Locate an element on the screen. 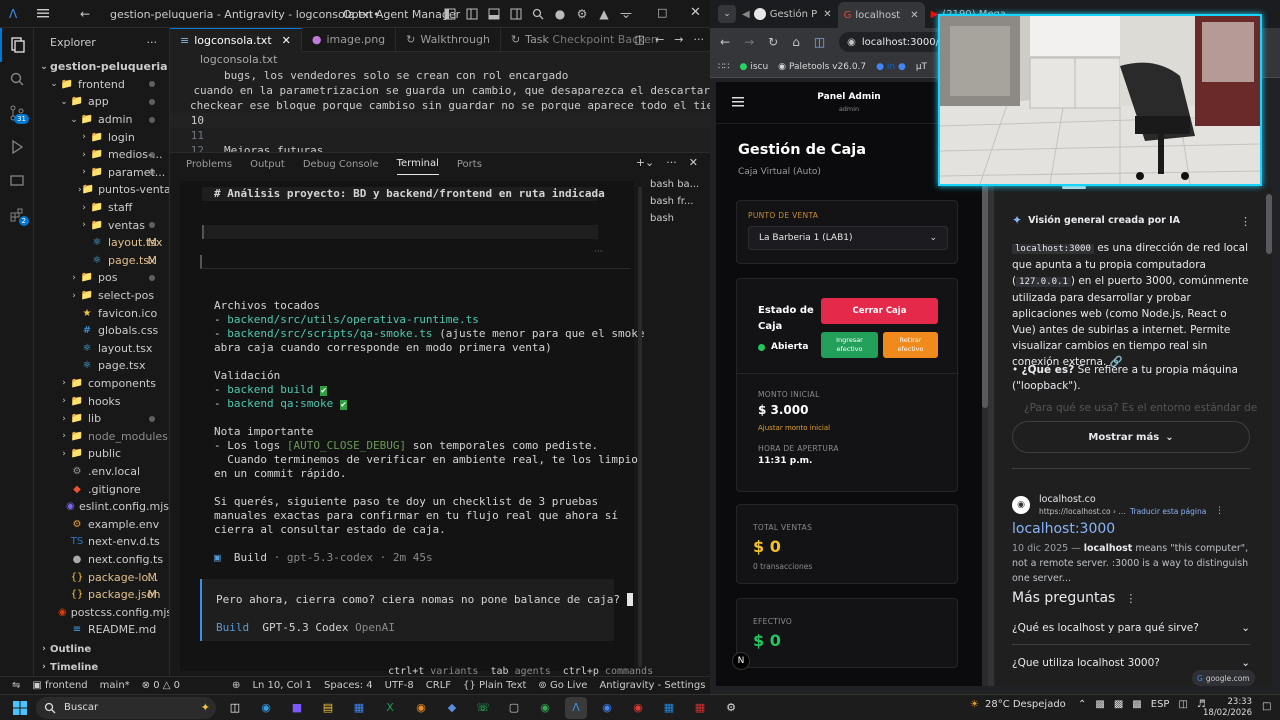 The image size is (1280, 720). recorder-icon: ◉ is located at coordinates (638, 708).